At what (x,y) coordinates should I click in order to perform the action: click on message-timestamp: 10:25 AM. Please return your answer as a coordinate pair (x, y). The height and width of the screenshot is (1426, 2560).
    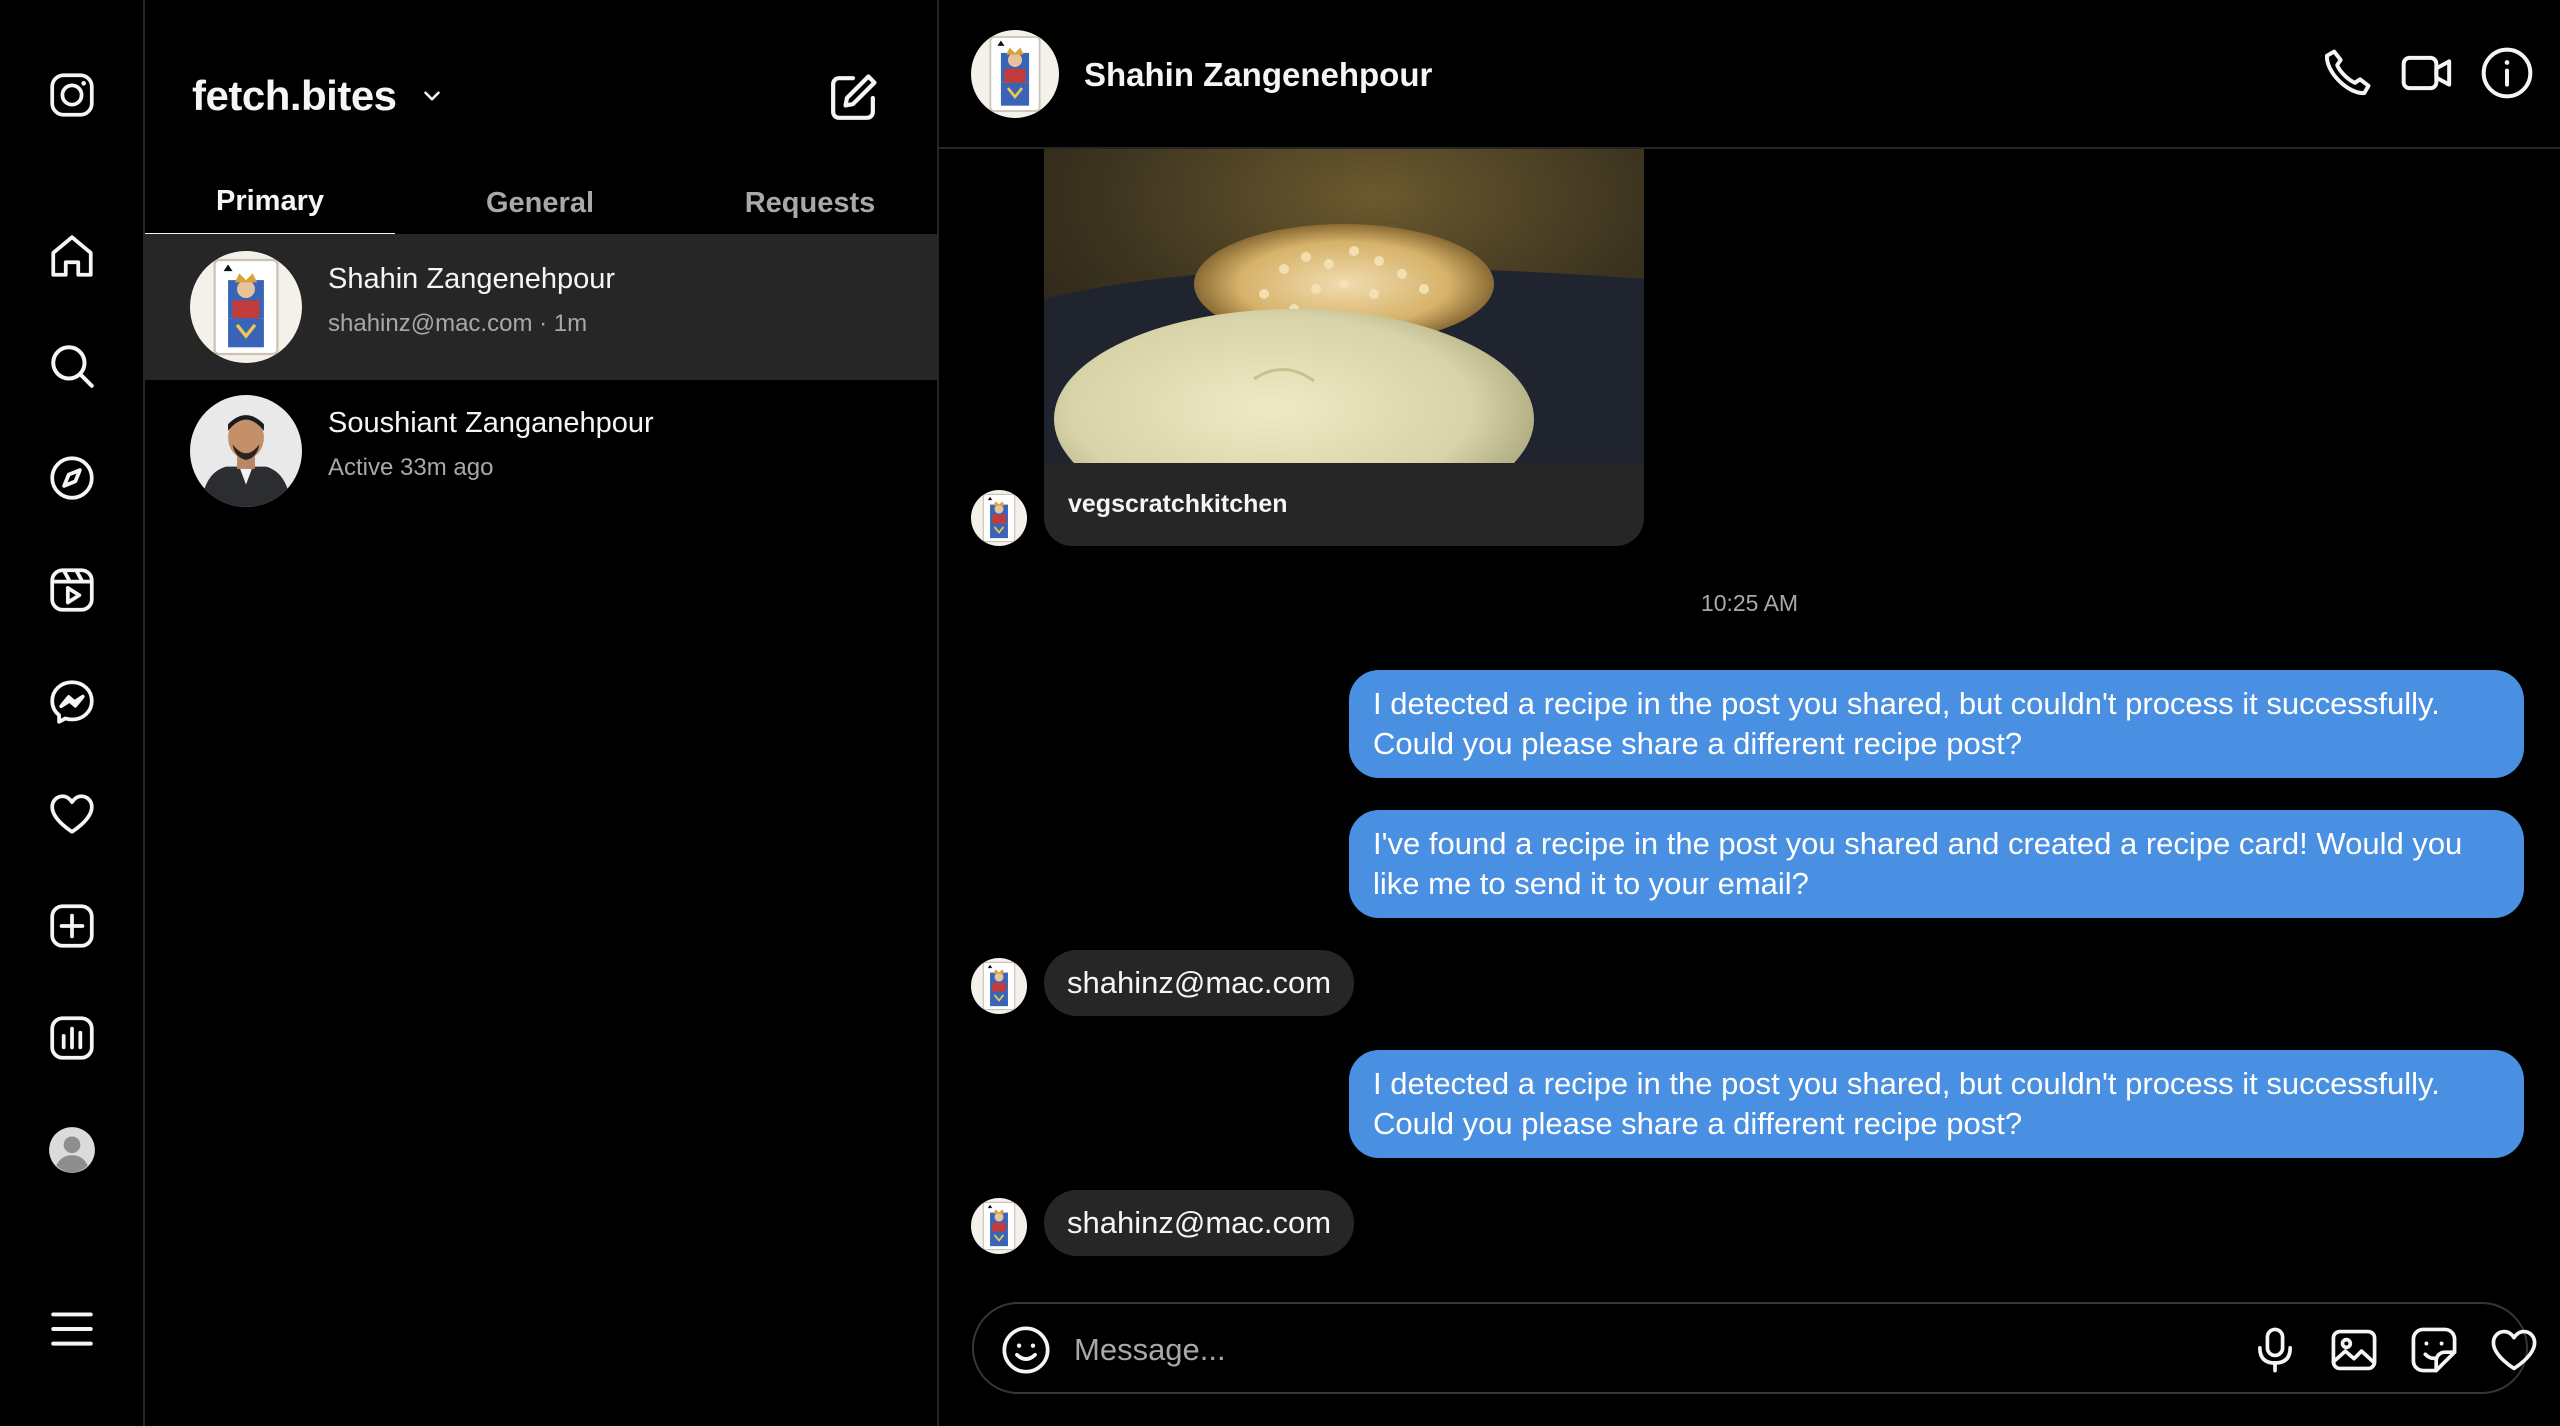
    Looking at the image, I should click on (1749, 603).